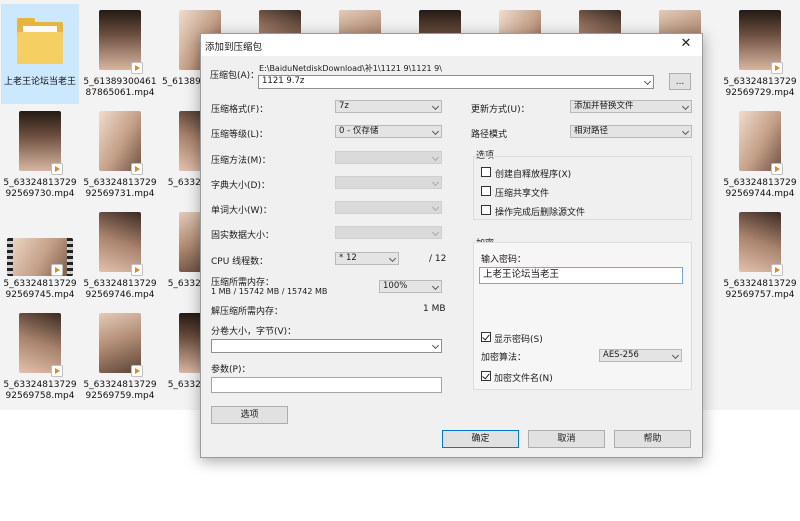 The width and height of the screenshot is (800, 521). I want to click on dialog-titlebar: 添加到压缩包 ✕, so click(451, 45).